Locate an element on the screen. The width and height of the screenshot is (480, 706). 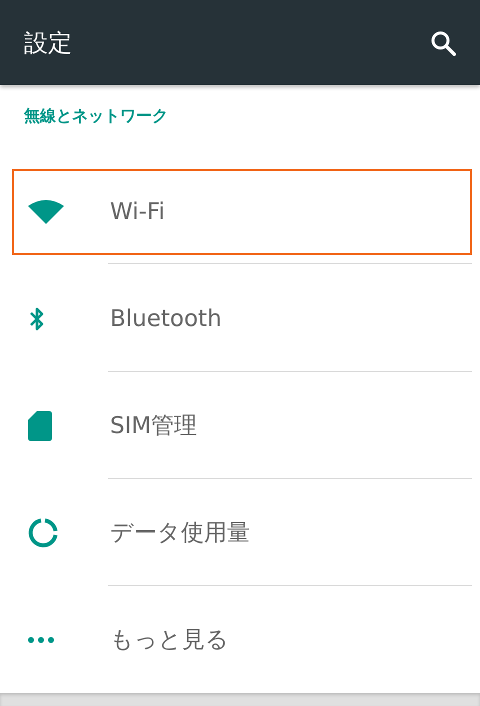
settings-item: もっと見る is located at coordinates (242, 639).